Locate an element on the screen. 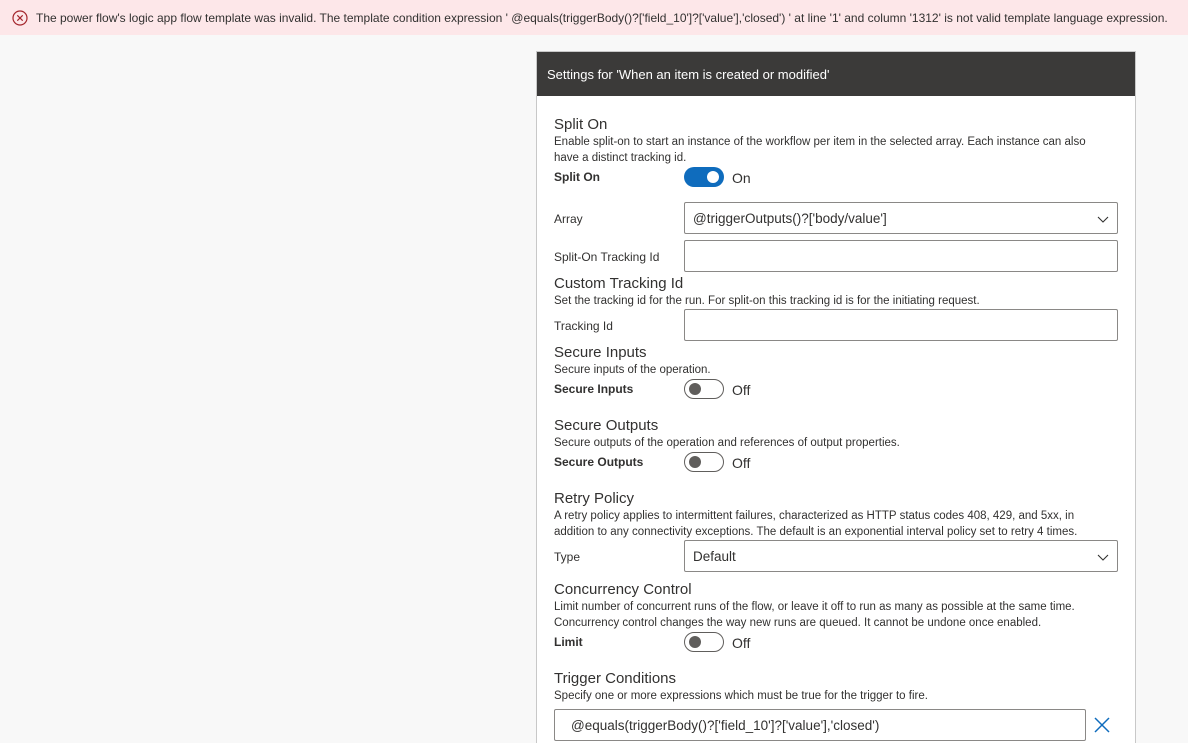  trigger-conditions-title: Trigger Conditions is located at coordinates (615, 678).